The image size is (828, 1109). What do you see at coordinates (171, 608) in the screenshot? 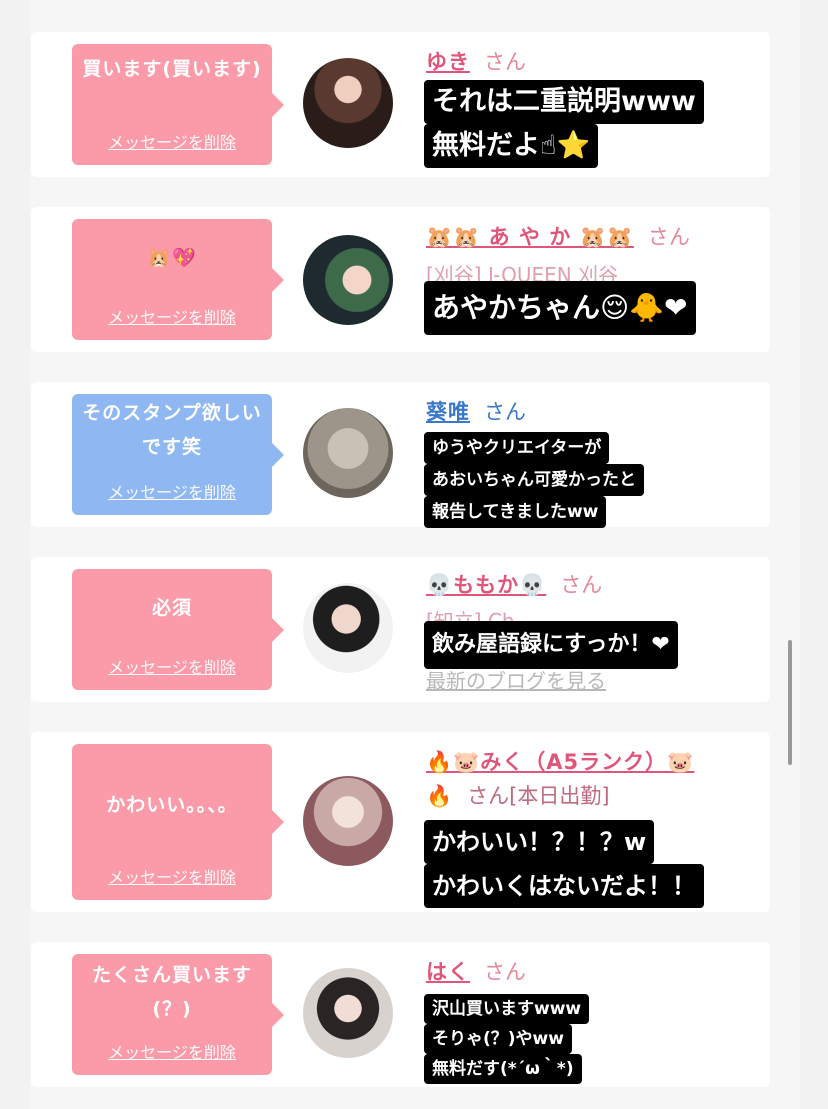
I see `message-text: 必須` at bounding box center [171, 608].